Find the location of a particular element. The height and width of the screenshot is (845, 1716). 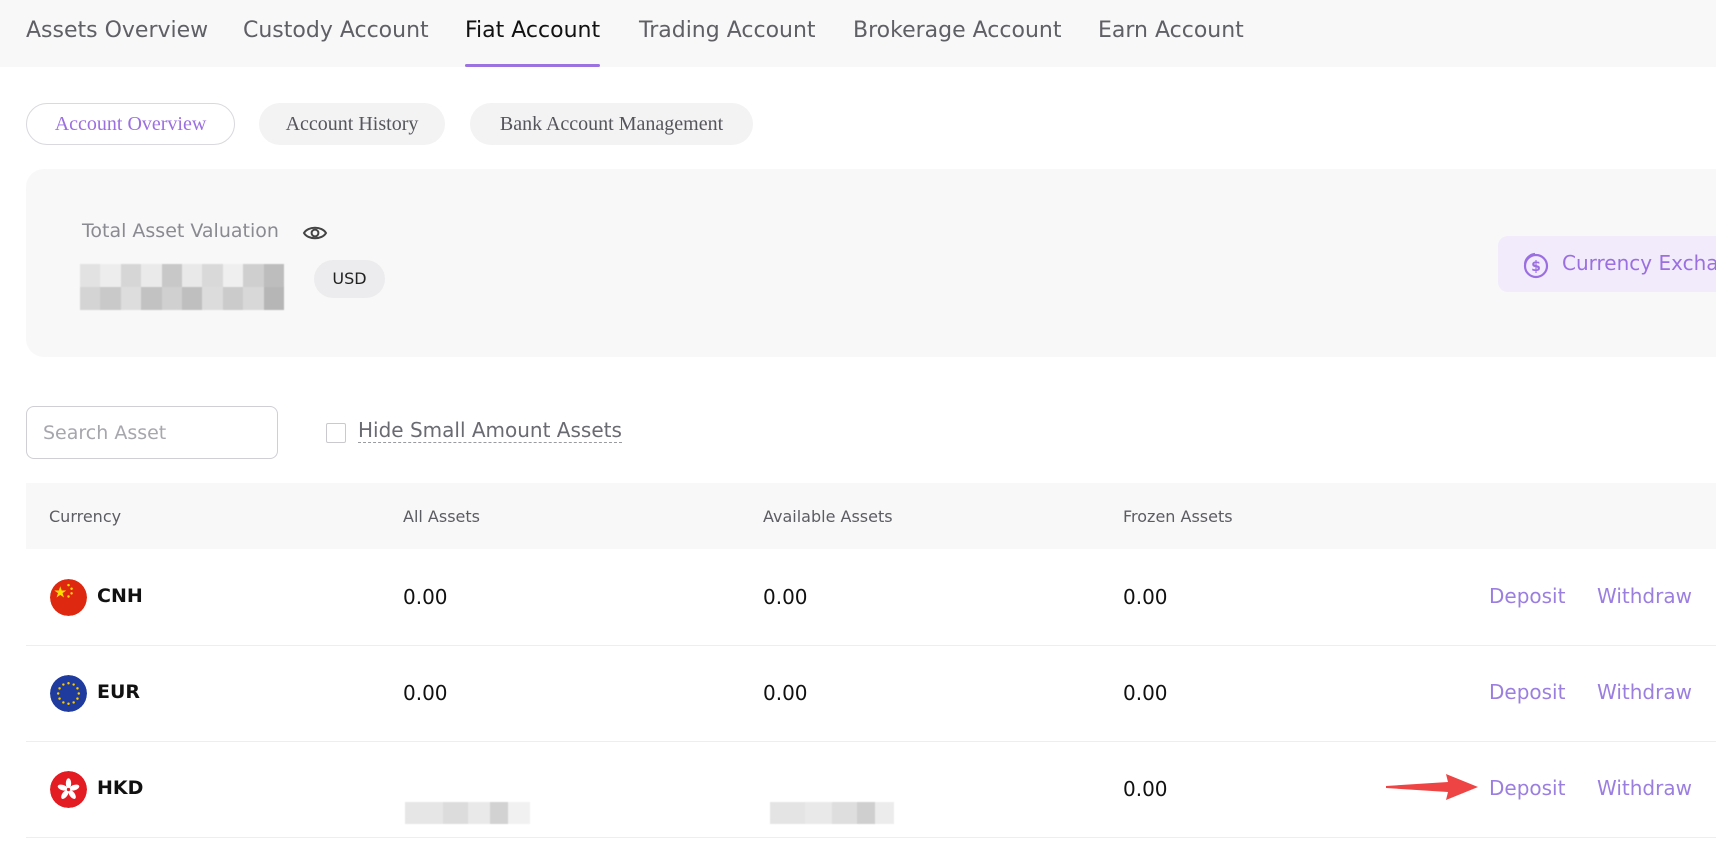

total-asset-valuation-label: Total Asset Valuation is located at coordinates (180, 231).